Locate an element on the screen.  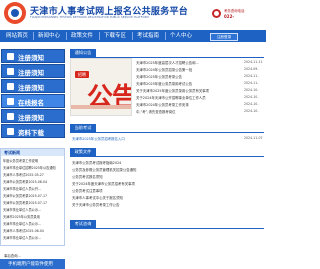
table-row: 天津市公务员考试报考指南2024 is located at coordinates (157, 162).